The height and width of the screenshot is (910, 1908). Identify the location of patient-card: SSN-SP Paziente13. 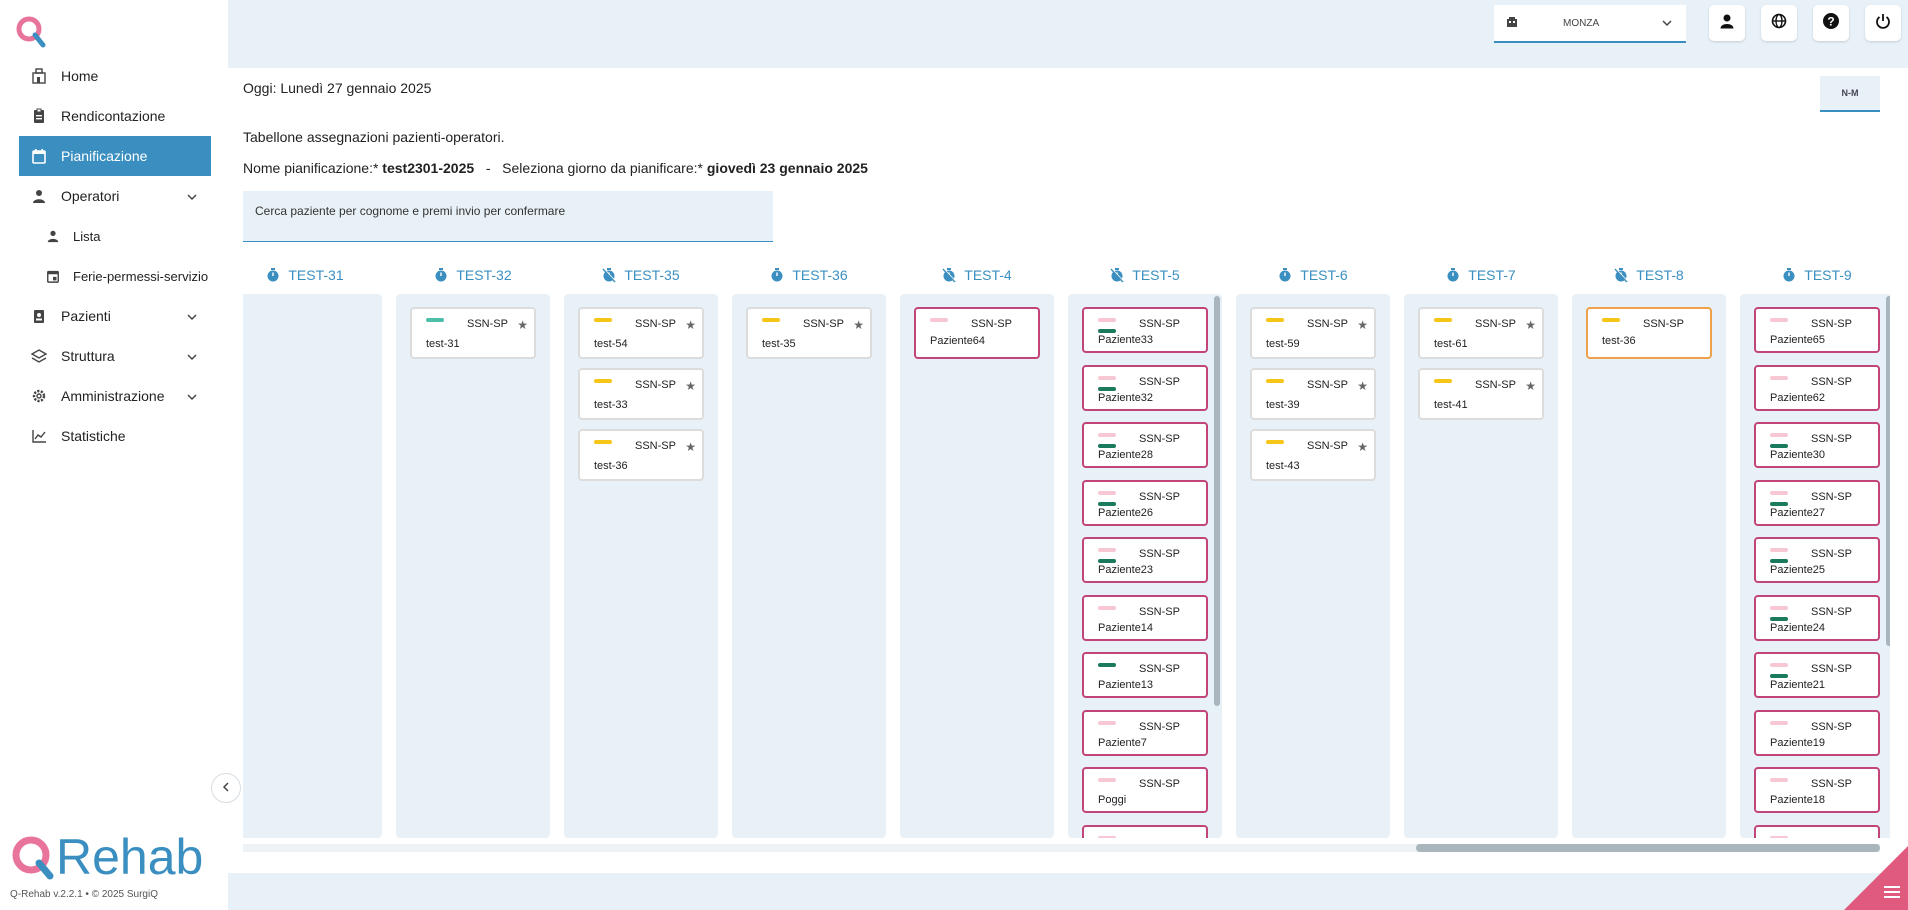
(1145, 675).